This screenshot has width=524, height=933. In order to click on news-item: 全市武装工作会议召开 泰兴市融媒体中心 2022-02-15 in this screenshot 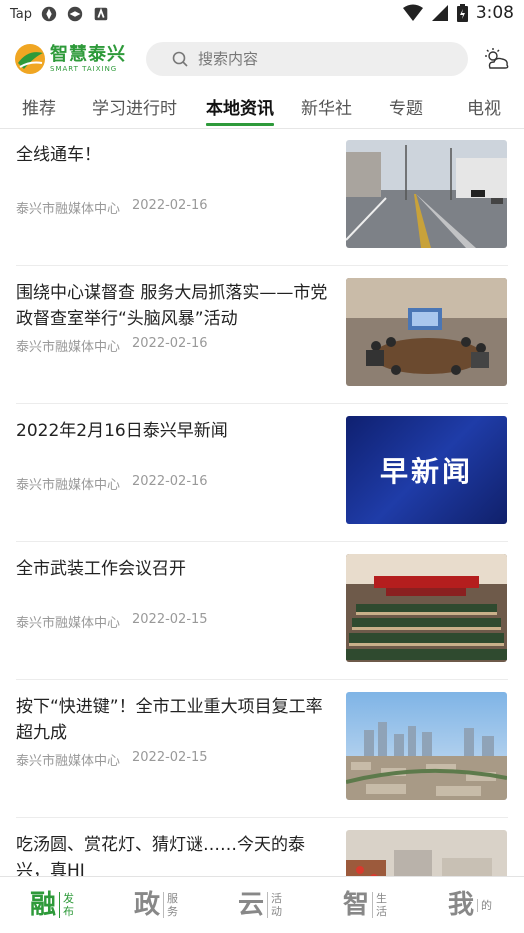, I will do `click(262, 611)`.